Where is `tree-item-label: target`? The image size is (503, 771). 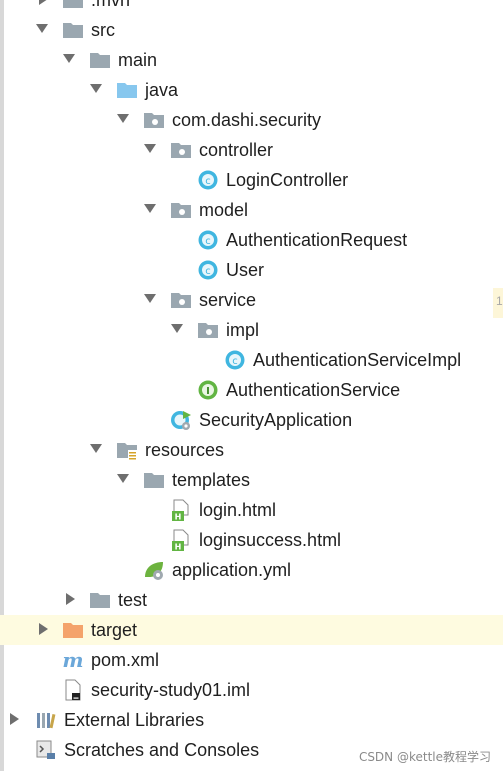 tree-item-label: target is located at coordinates (114, 630).